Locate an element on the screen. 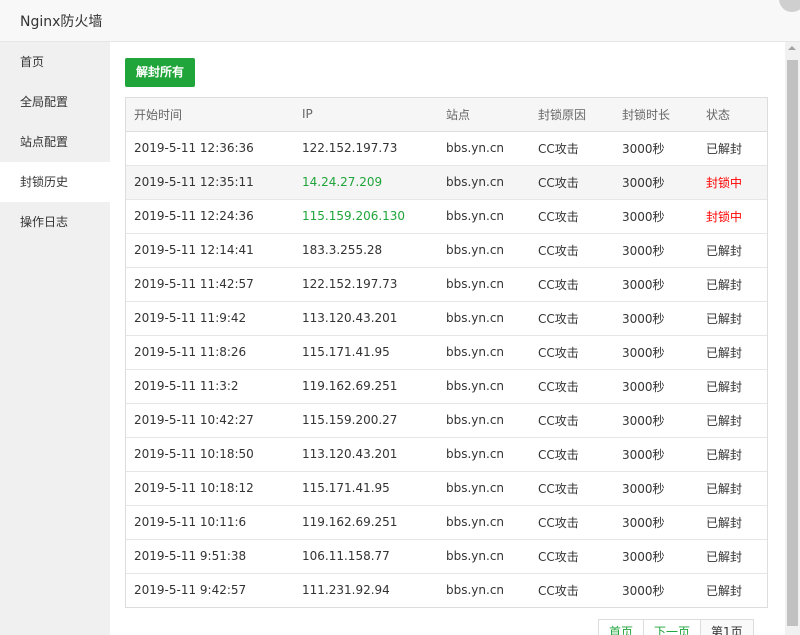  close-icon is located at coordinates (789, 6).